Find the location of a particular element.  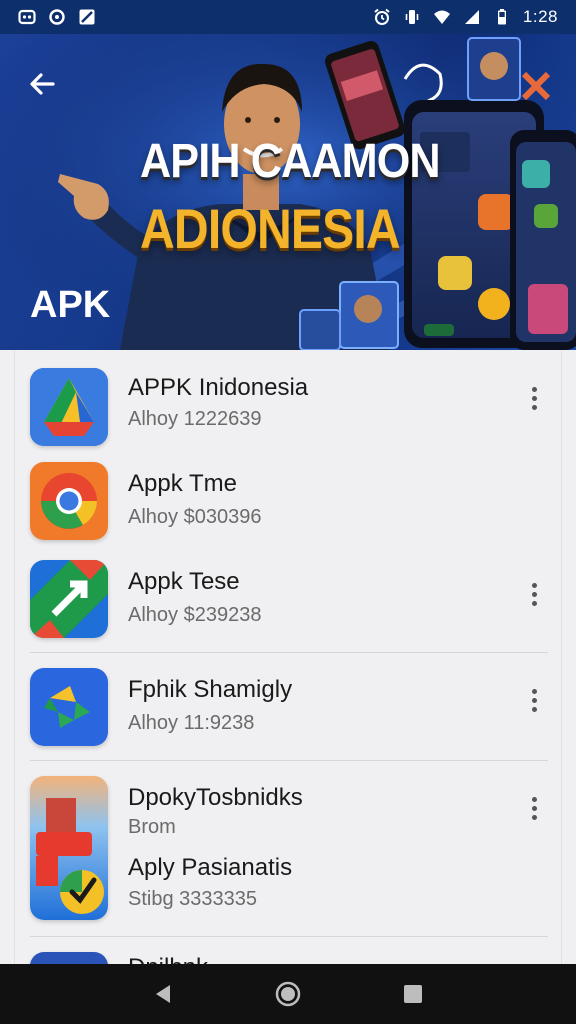

hero-apk-label: APK is located at coordinates (70, 305).